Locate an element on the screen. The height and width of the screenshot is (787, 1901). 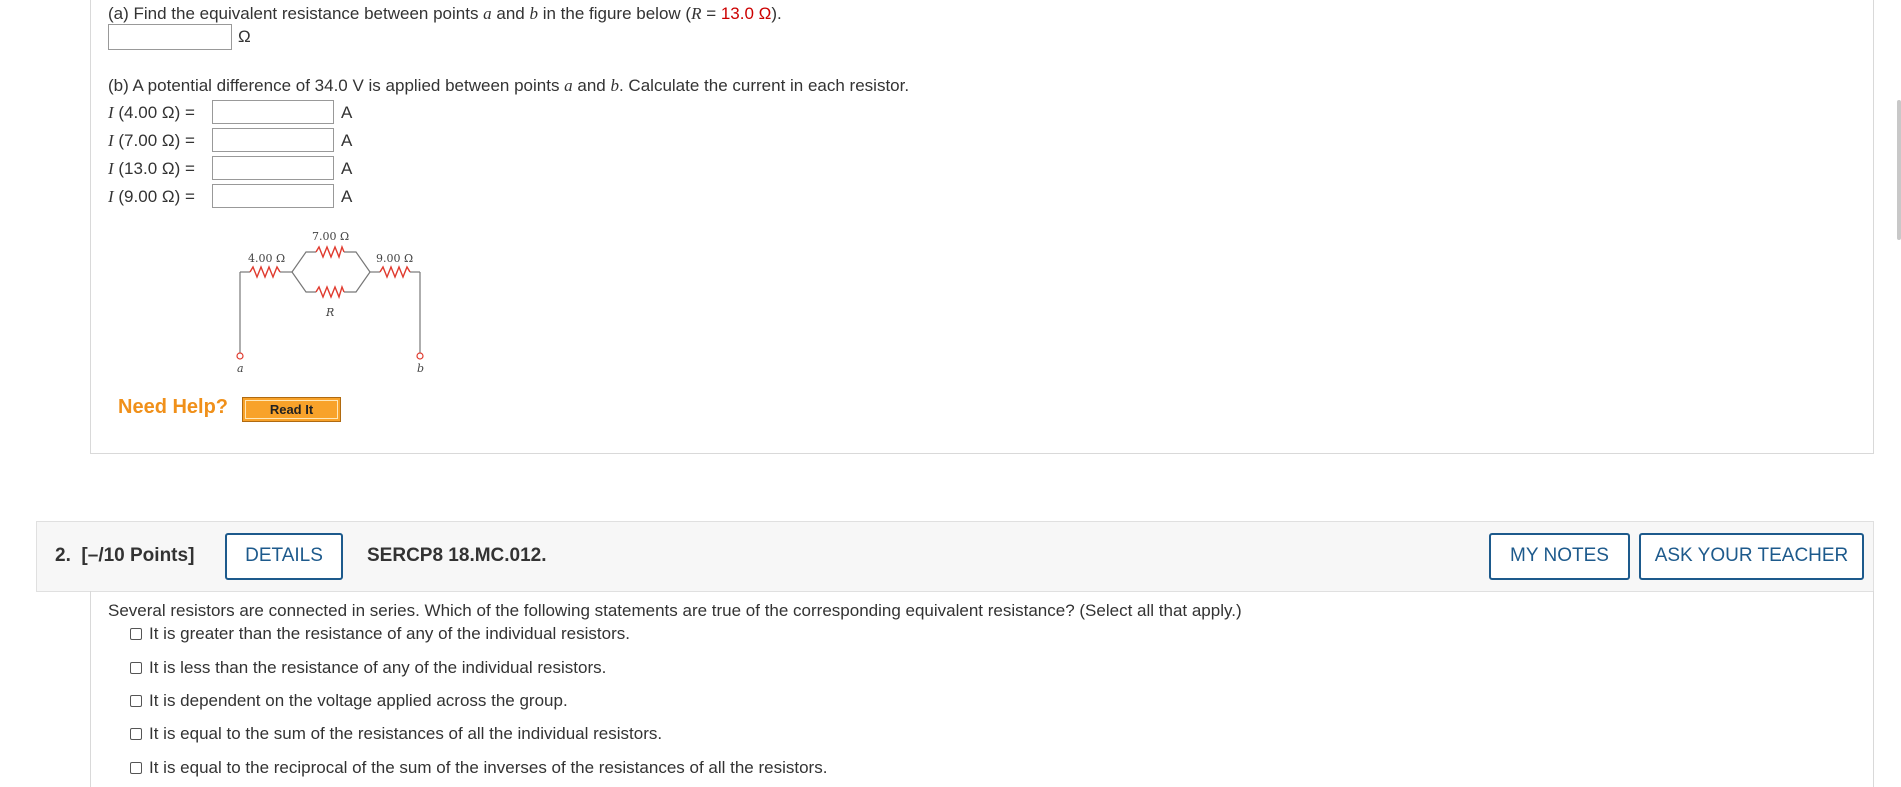
current-13-unit: A is located at coordinates (347, 168).